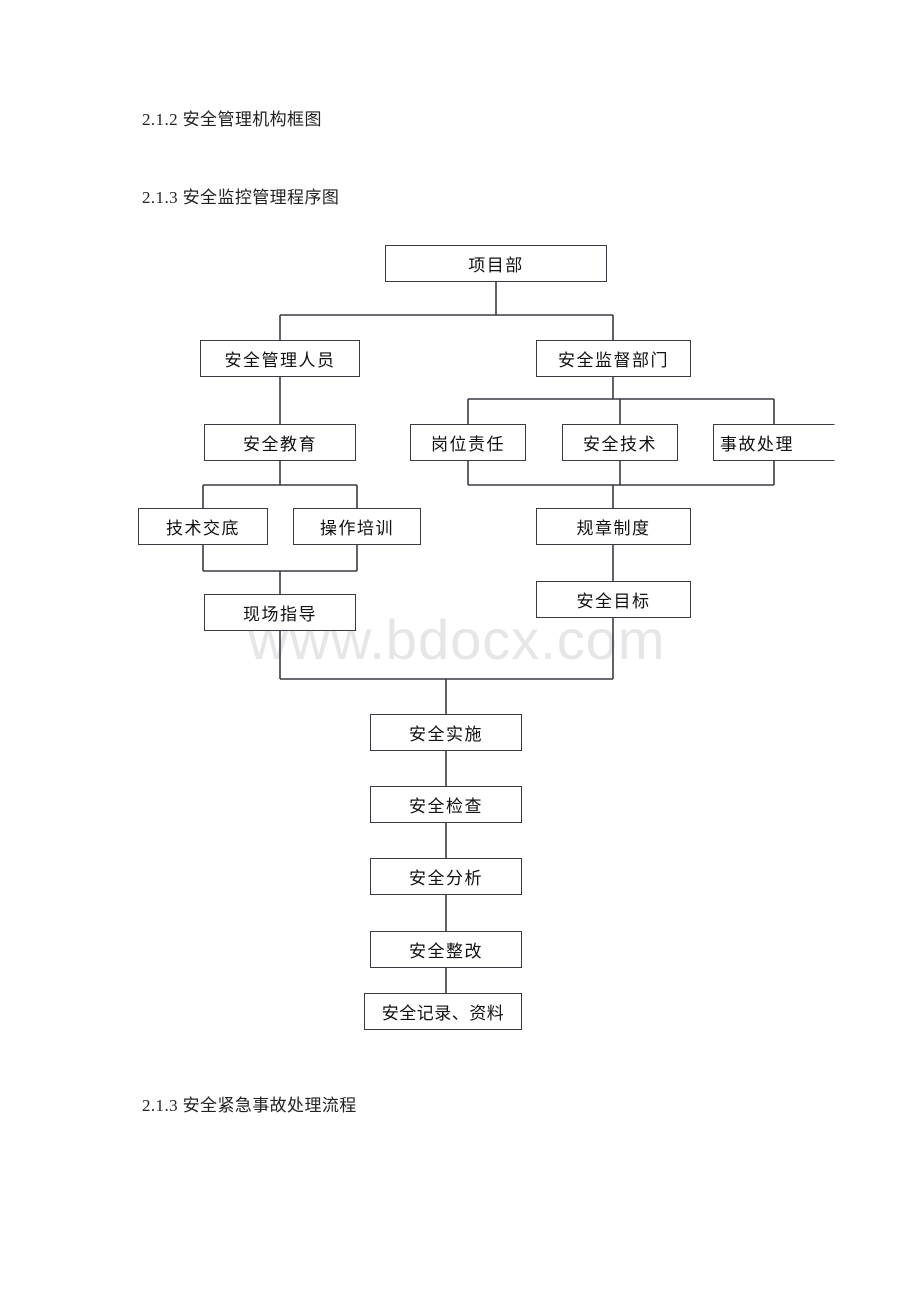 This screenshot has width=920, height=1302. What do you see at coordinates (613, 358) in the screenshot?
I see `node-safety-supervision-department: 安全监督部门` at bounding box center [613, 358].